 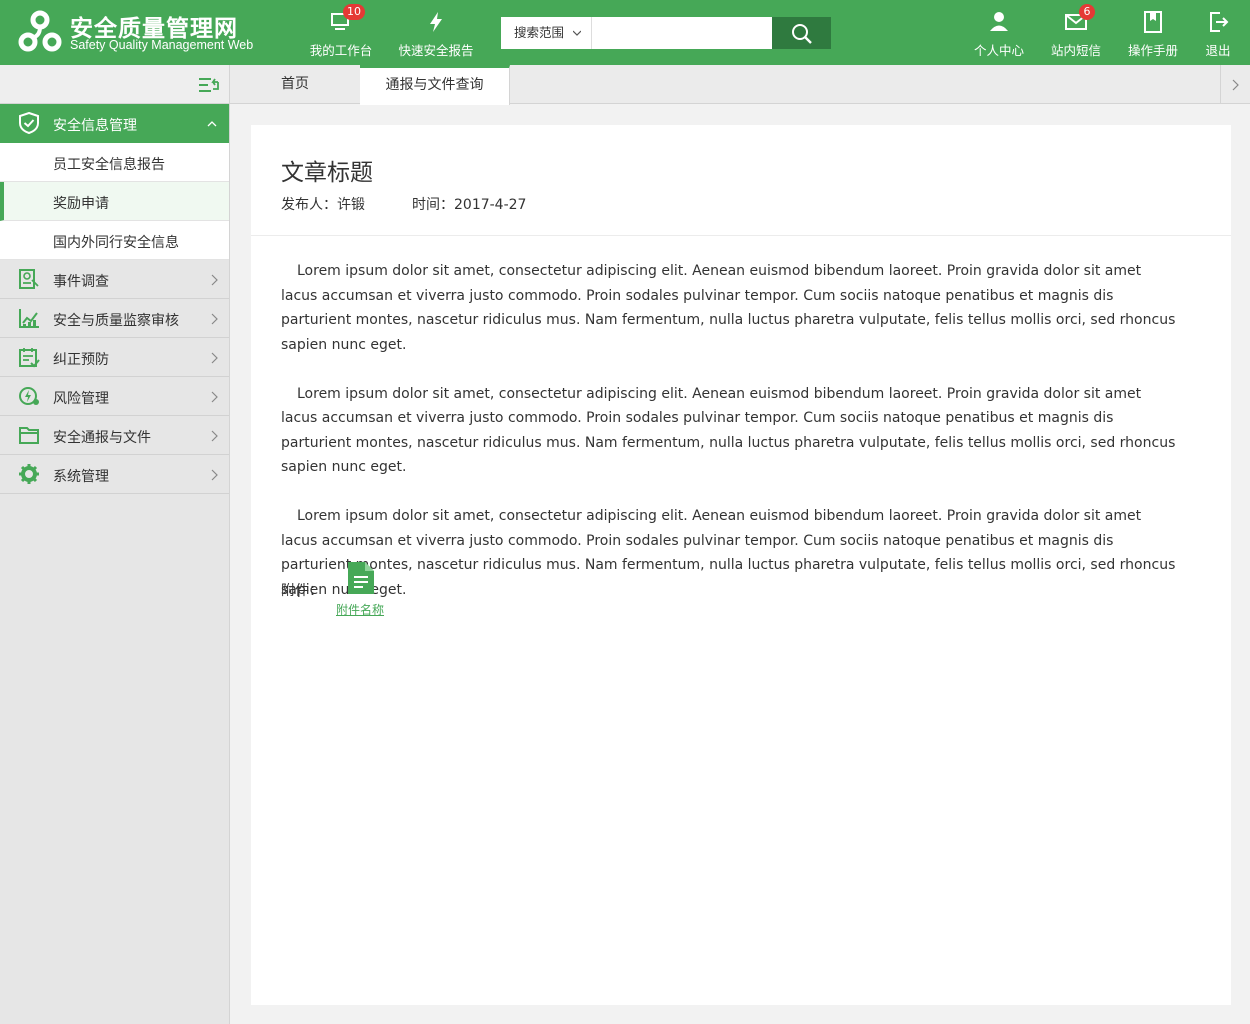 I want to click on shield-check-icon, so click(x=29, y=123).